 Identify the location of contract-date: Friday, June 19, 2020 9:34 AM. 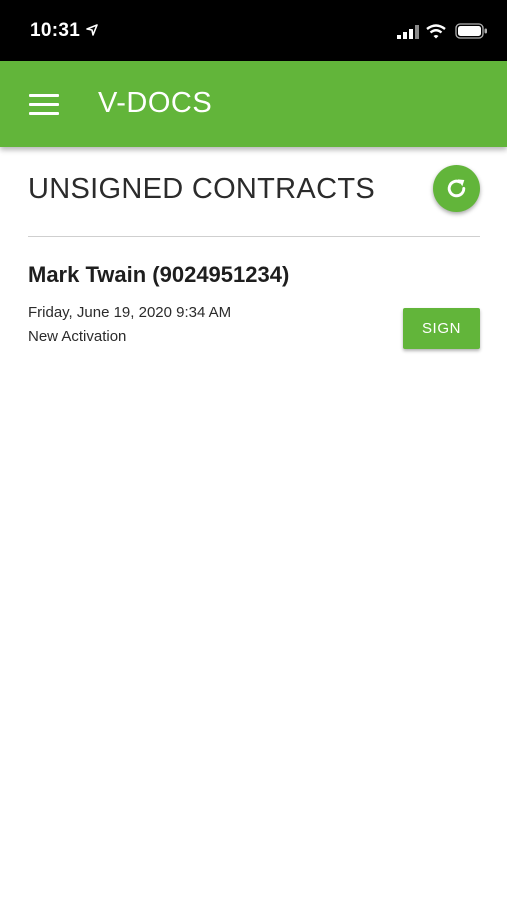
(130, 312).